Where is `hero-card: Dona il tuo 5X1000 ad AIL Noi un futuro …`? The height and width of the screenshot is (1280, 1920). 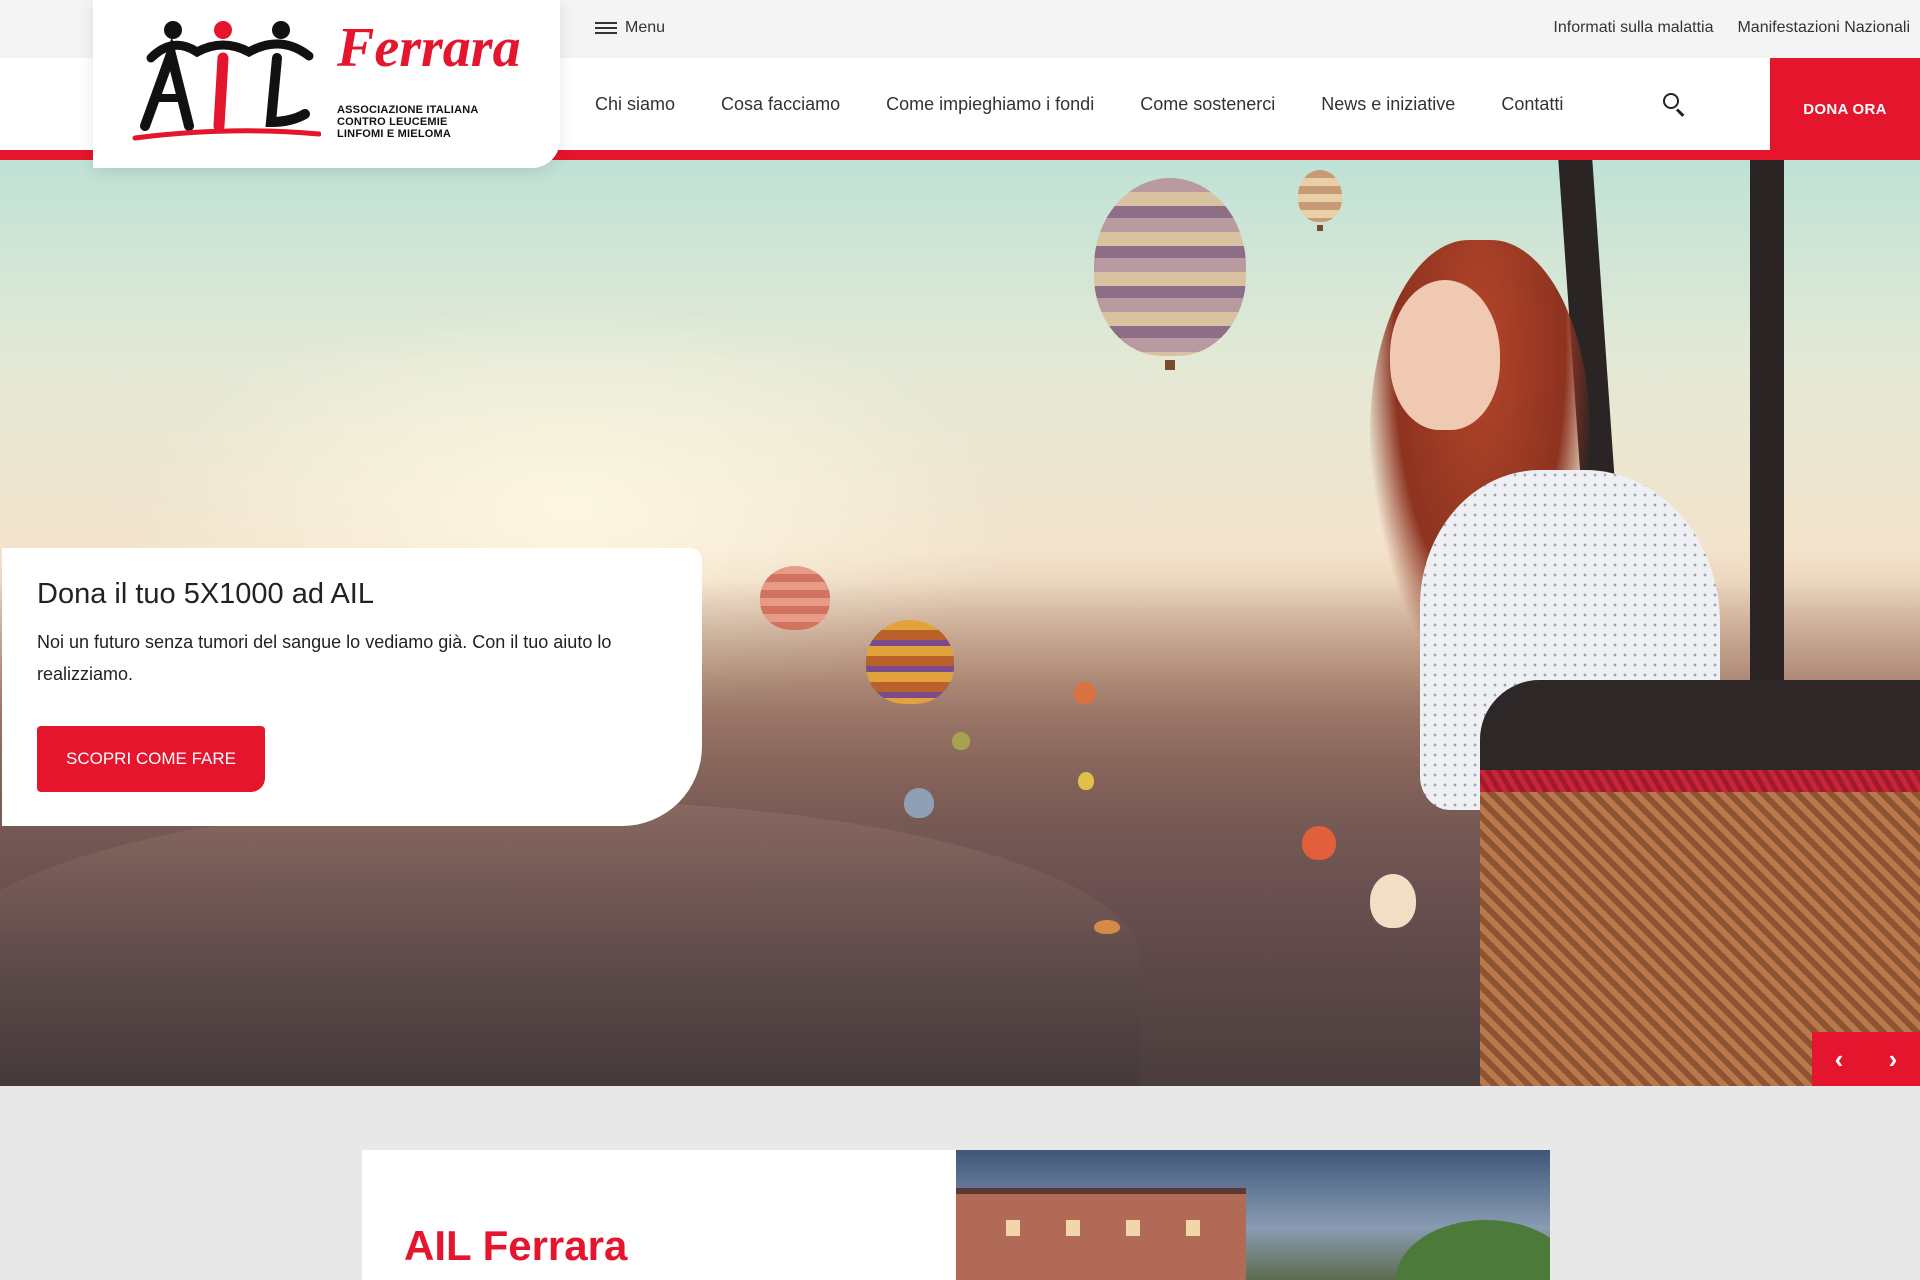 hero-card: Dona il tuo 5X1000 ad AIL Noi un futuro … is located at coordinates (352, 687).